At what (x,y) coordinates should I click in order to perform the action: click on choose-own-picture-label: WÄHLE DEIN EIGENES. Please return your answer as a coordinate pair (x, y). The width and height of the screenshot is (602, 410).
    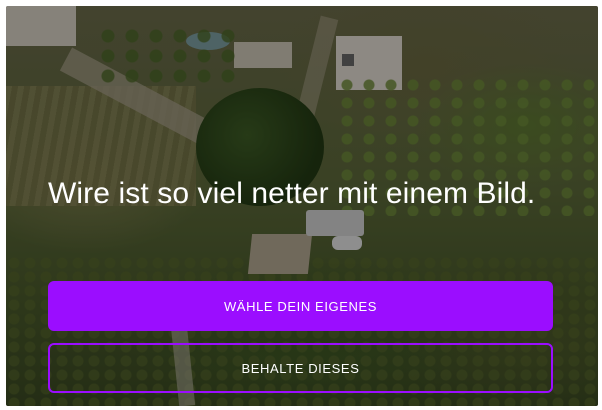
    Looking at the image, I should click on (300, 306).